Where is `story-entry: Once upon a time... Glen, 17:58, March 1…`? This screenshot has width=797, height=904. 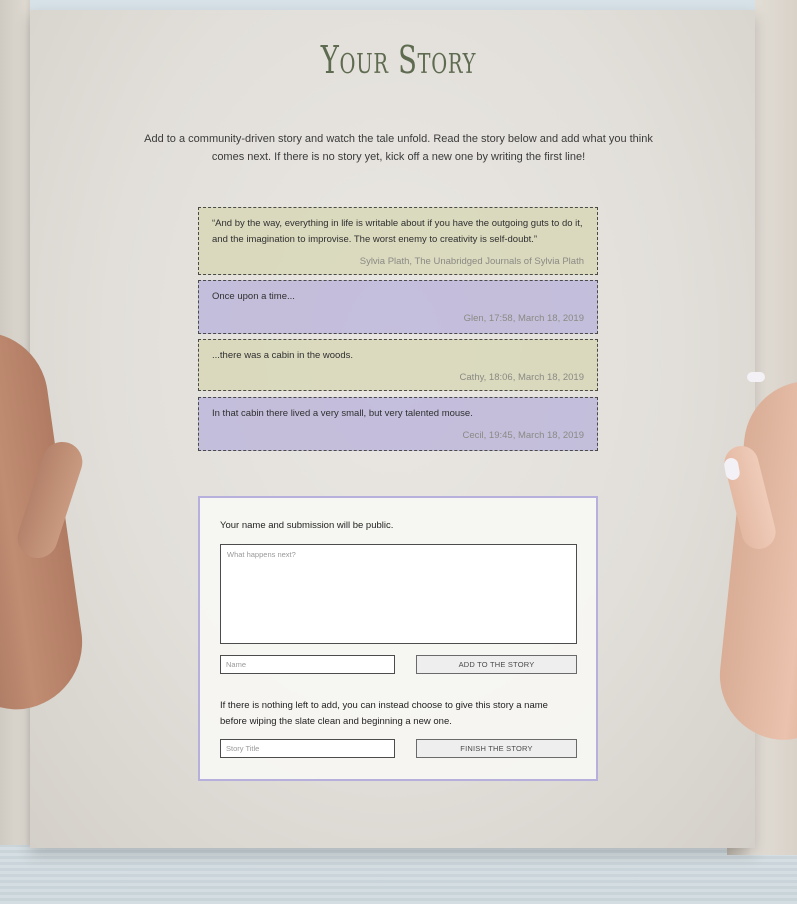 story-entry: Once upon a time... Glen, 17:58, March 1… is located at coordinates (398, 307).